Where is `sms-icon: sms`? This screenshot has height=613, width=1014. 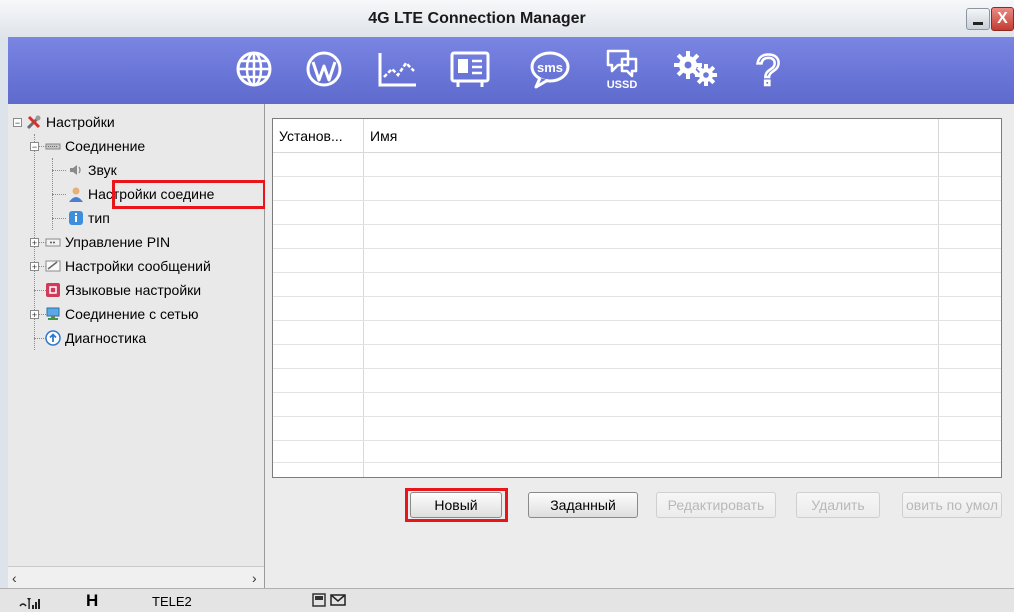
sms-icon: sms is located at coordinates (550, 69).